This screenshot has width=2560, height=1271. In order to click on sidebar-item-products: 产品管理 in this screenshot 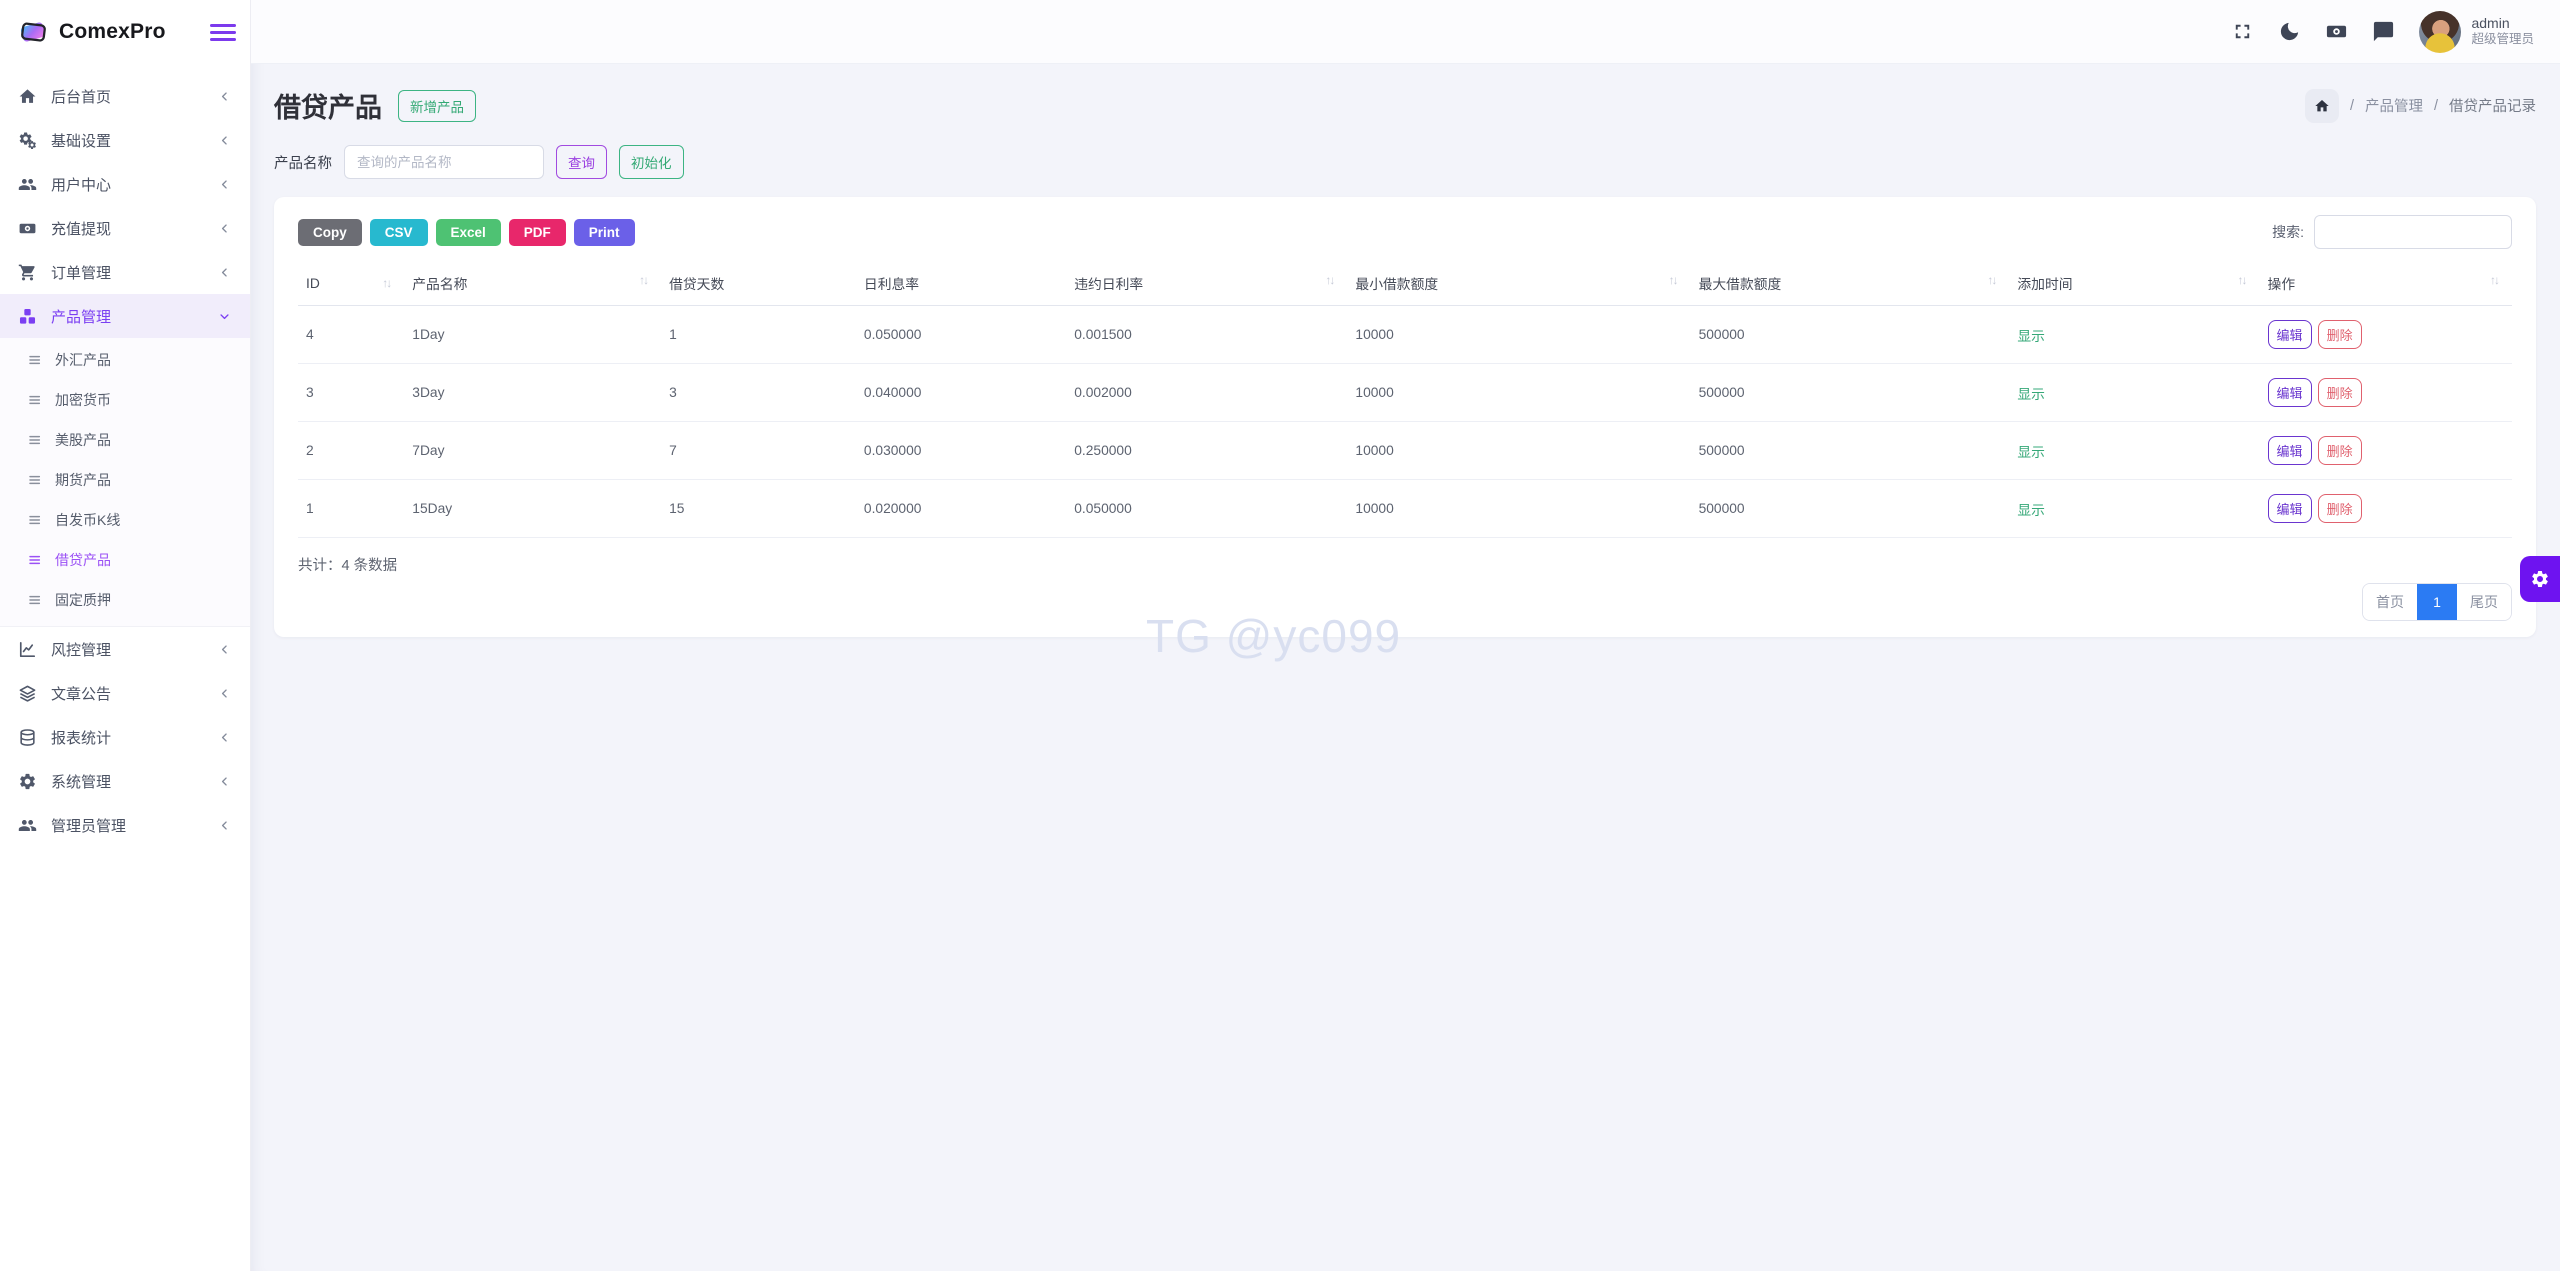, I will do `click(125, 316)`.